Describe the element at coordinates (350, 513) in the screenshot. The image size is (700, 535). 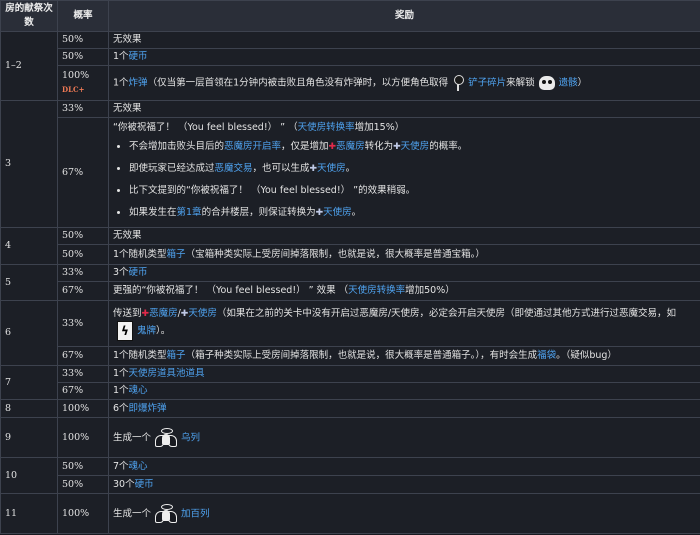
I see `table-row: 11 100% 生成一个 加百列` at that location.